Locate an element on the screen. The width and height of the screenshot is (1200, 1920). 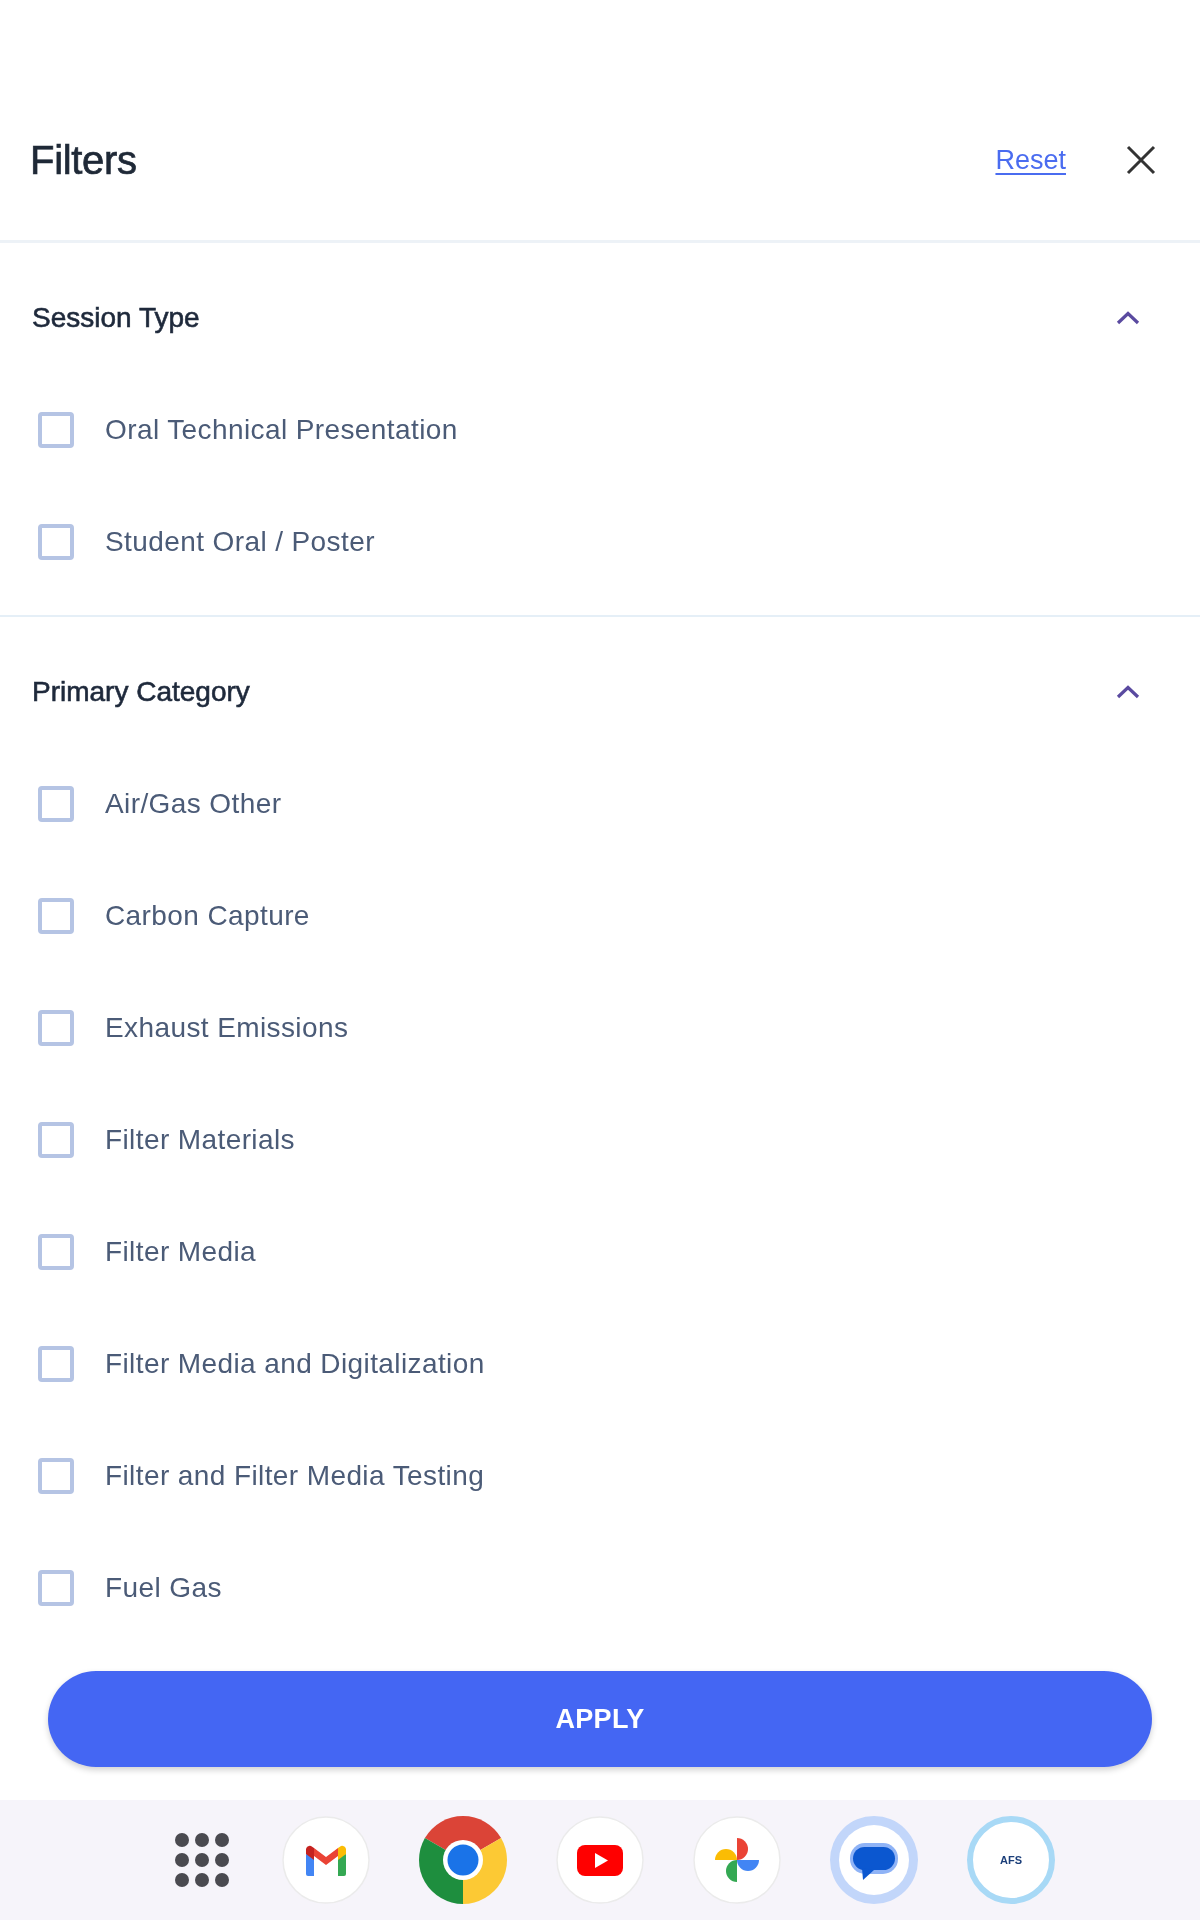
pinwheel-icon is located at coordinates (737, 1860).